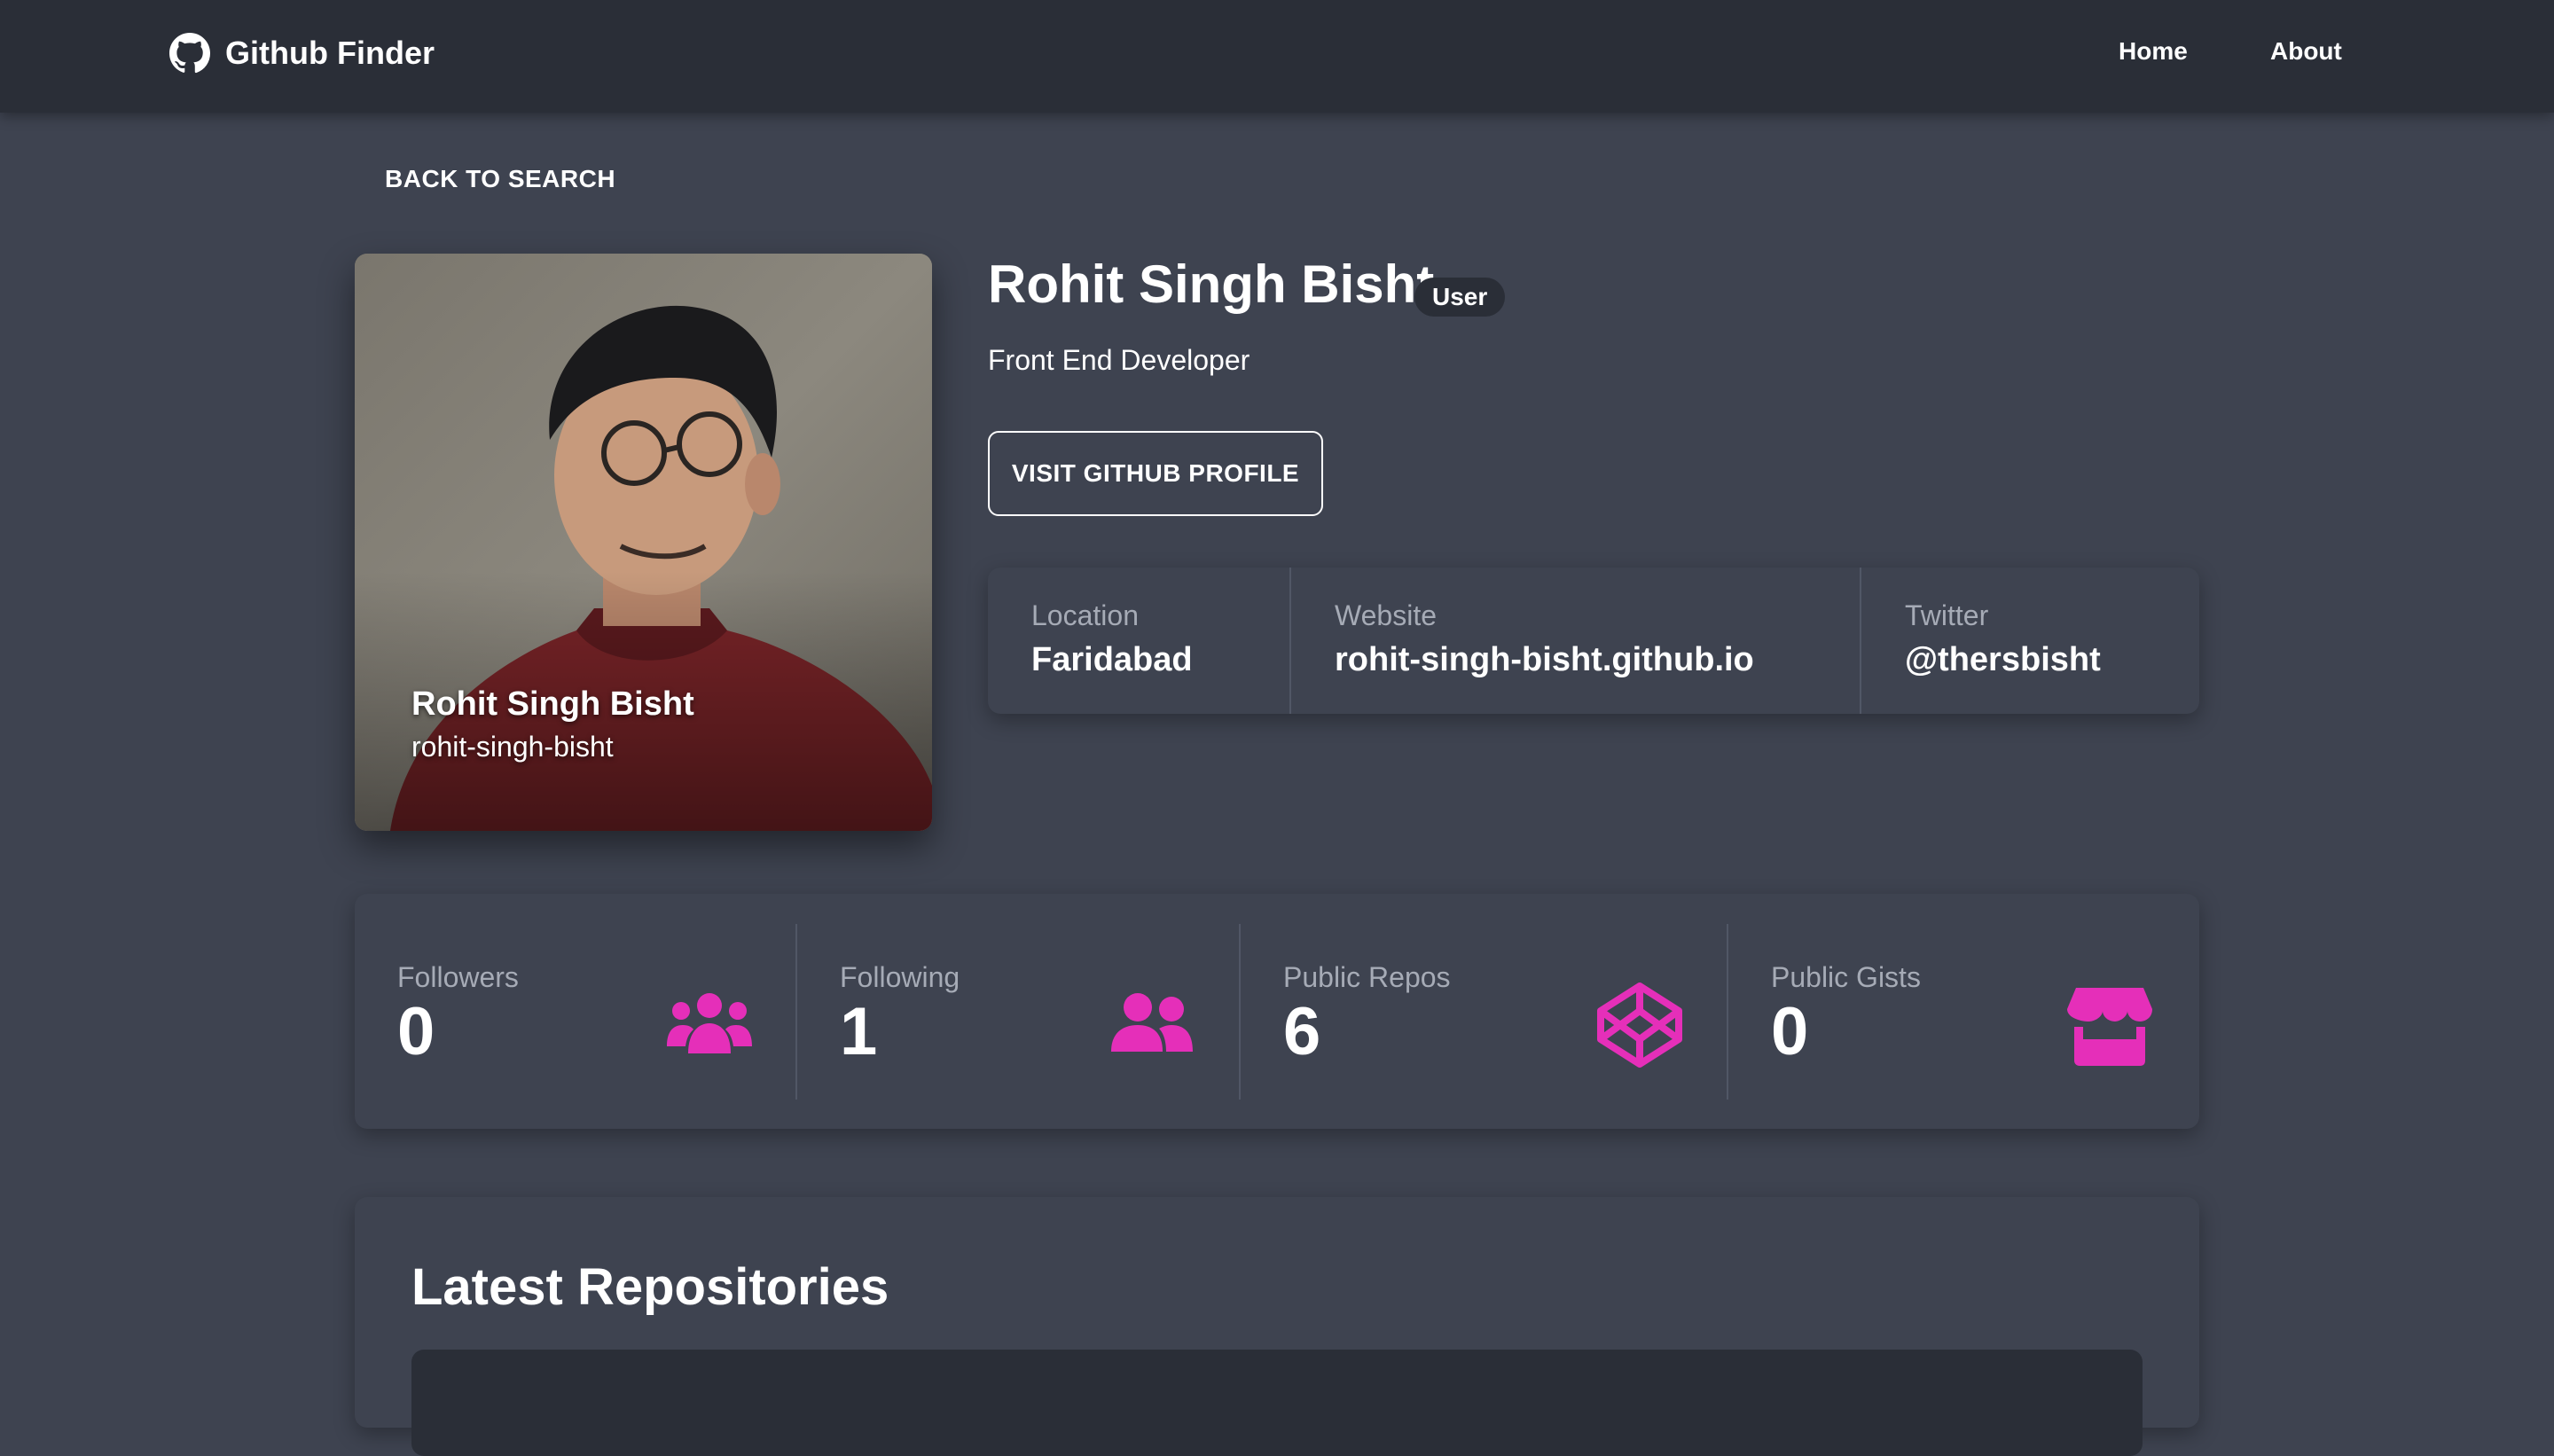 The height and width of the screenshot is (1456, 2554). What do you see at coordinates (1597, 660) in the screenshot?
I see `website-link: rohit-singh-bisht.github.io` at bounding box center [1597, 660].